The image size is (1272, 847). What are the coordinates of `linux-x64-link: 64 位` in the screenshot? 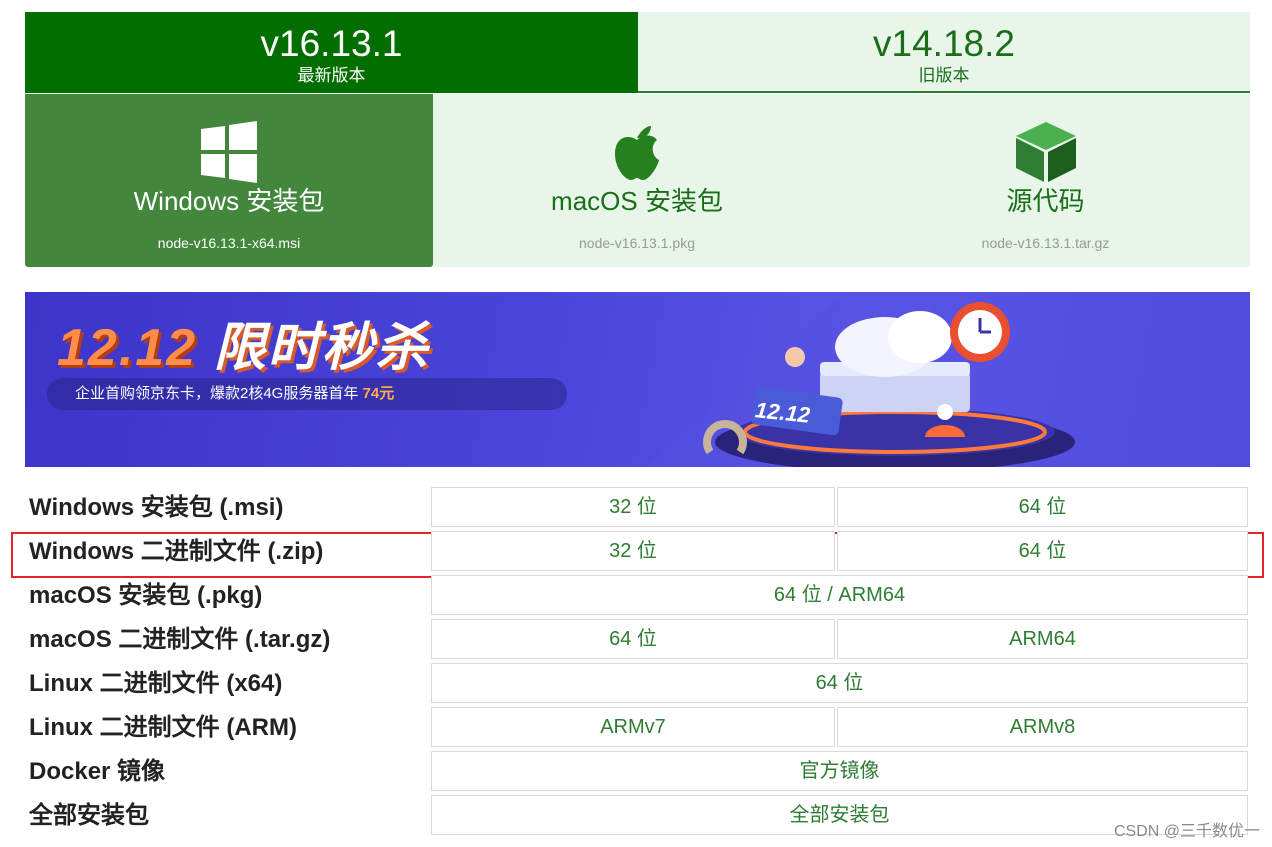 It's located at (839, 683).